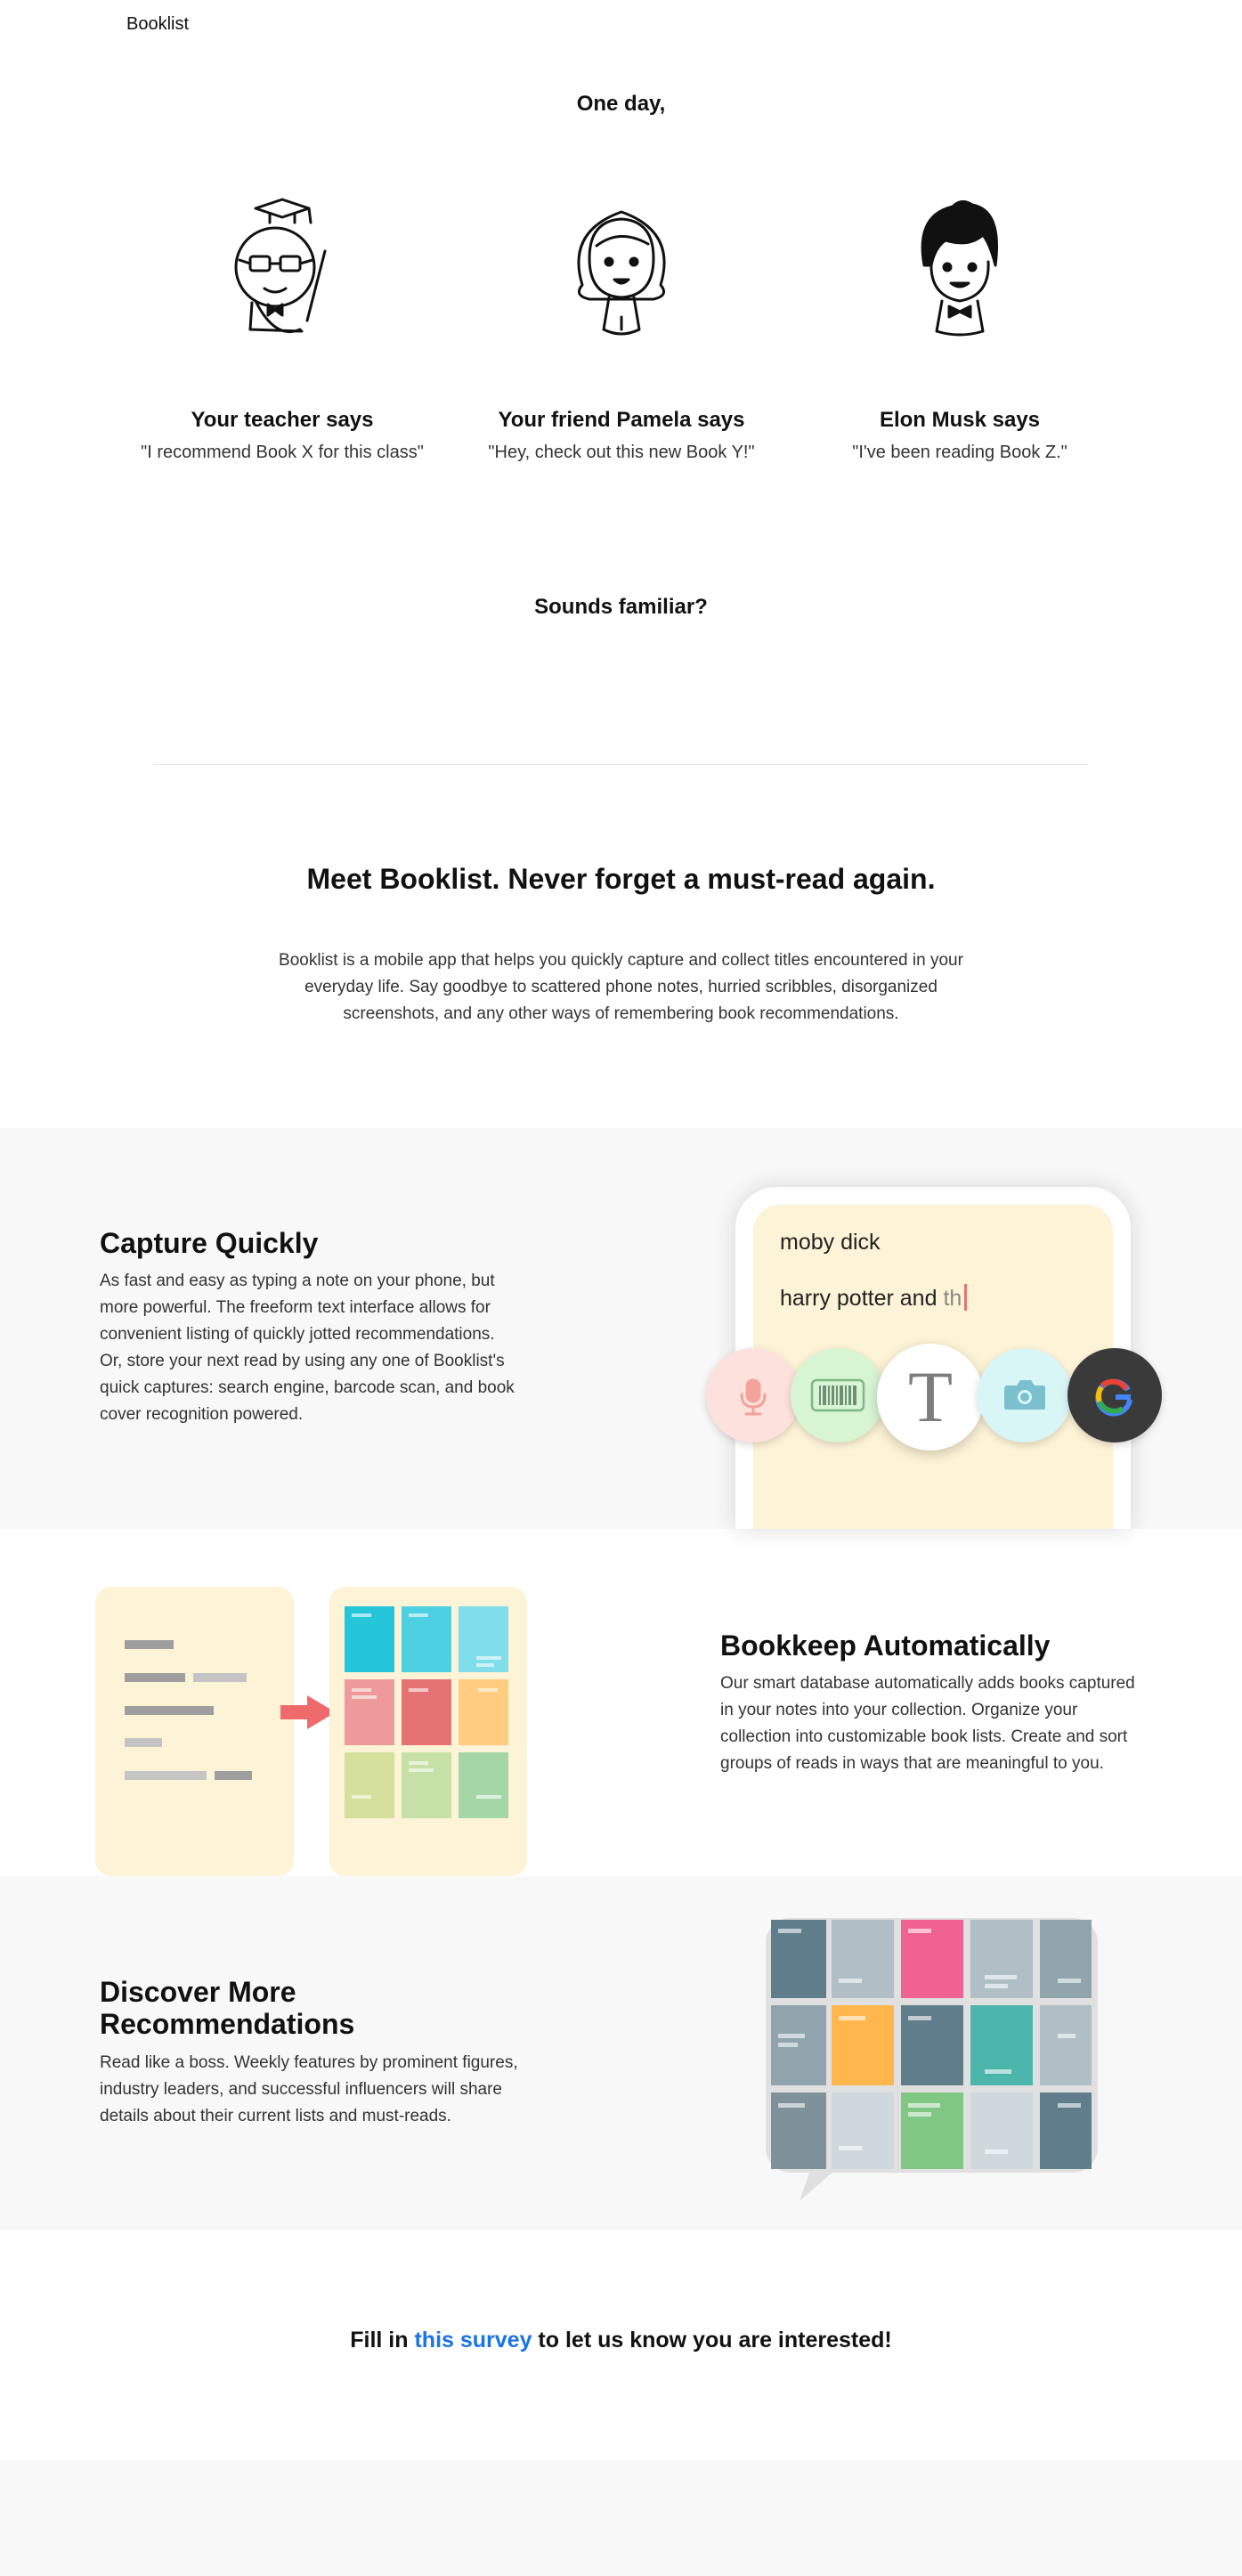  Describe the element at coordinates (622, 452) in the screenshot. I see `person-quote: "Hey, check out this new Book Y!"` at that location.